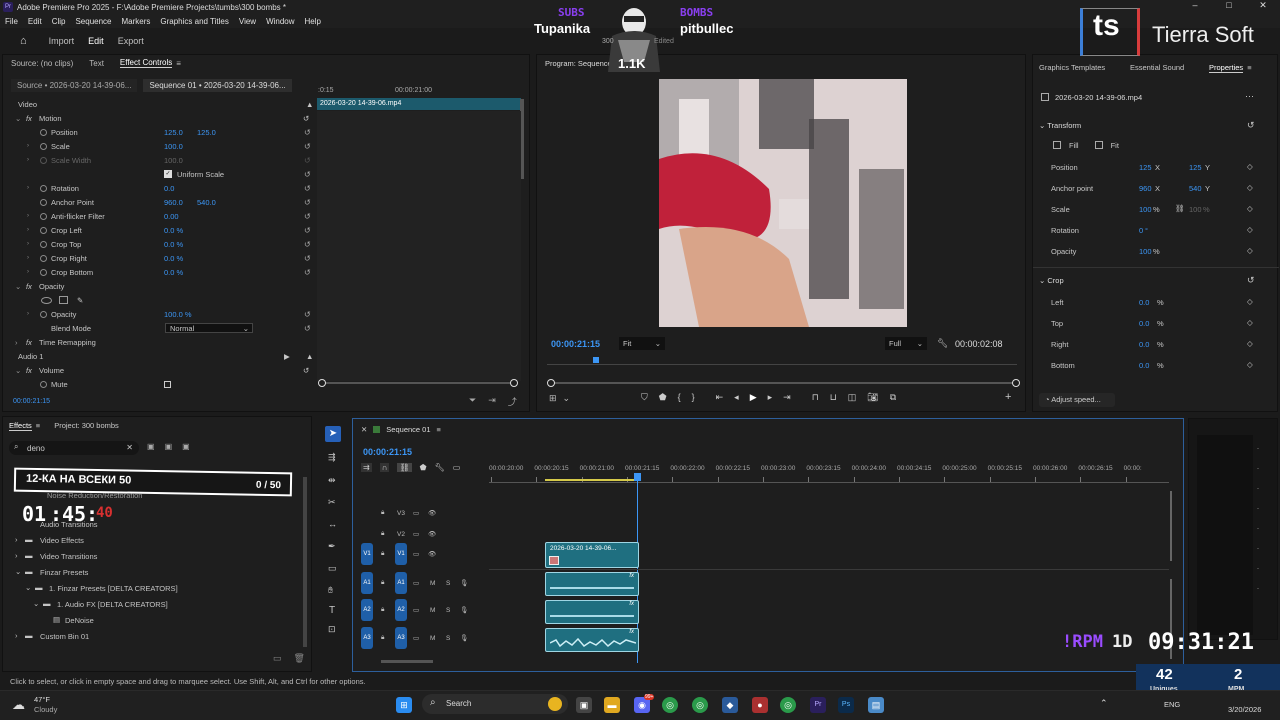  What do you see at coordinates (1145, 167) in the screenshot?
I see `position-x-value: 125` at bounding box center [1145, 167].